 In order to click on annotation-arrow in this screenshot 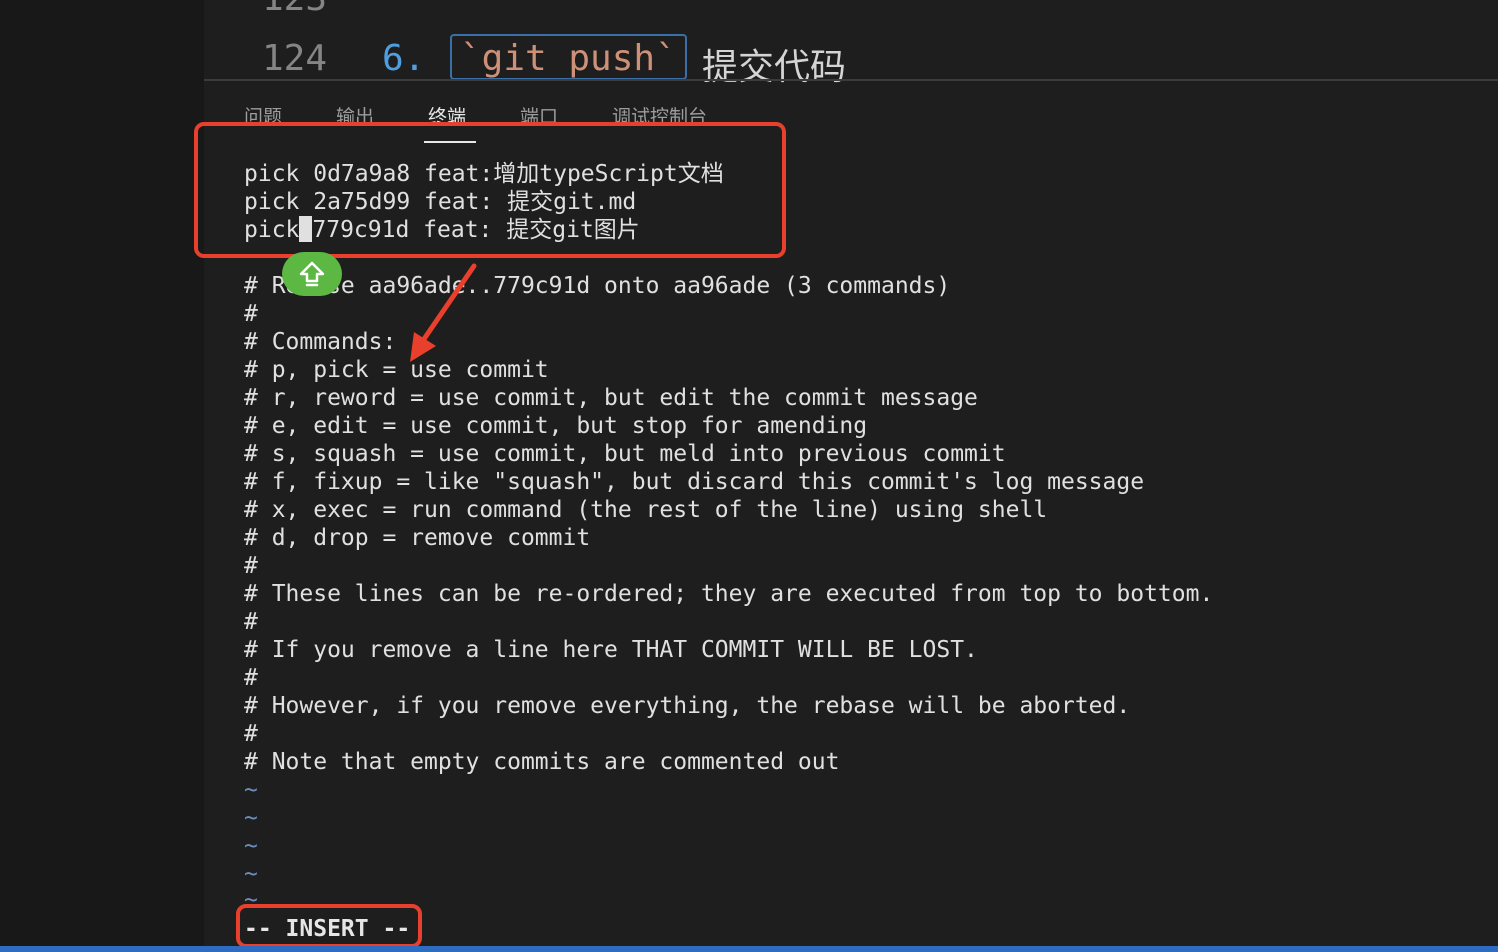, I will do `click(443, 312)`.